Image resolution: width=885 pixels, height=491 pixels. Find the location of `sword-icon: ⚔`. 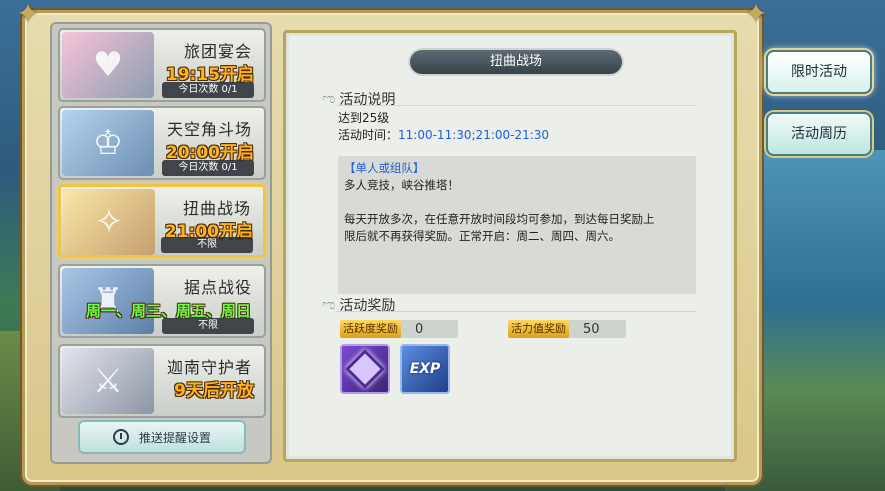

sword-icon: ⚔ is located at coordinates (108, 381).